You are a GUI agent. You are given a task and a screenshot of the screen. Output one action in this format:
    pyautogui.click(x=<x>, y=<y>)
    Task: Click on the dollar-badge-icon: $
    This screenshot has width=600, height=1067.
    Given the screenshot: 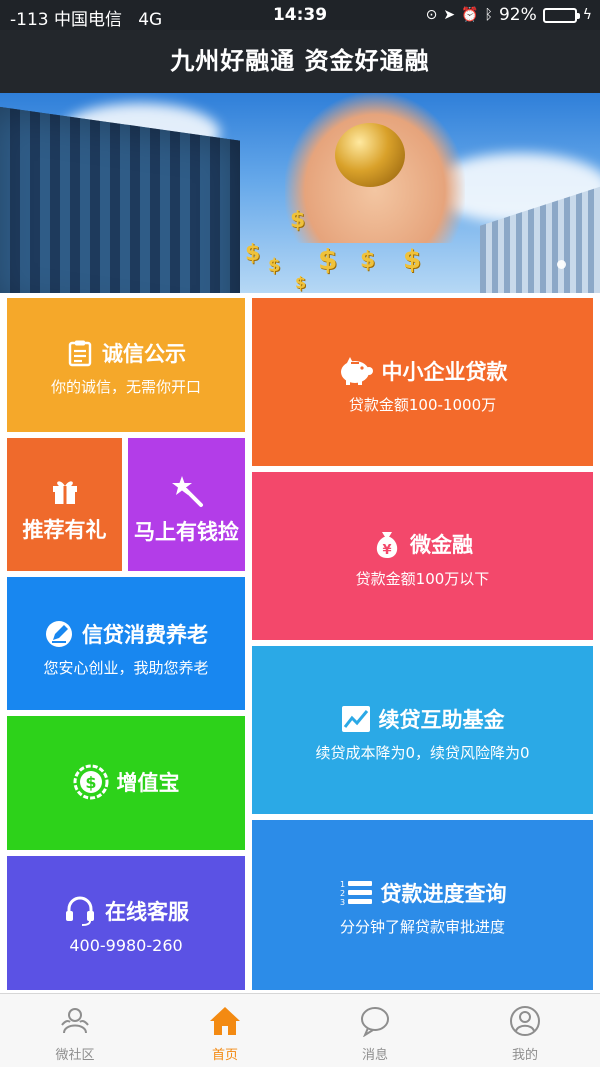 What is the action you would take?
    pyautogui.click(x=91, y=782)
    